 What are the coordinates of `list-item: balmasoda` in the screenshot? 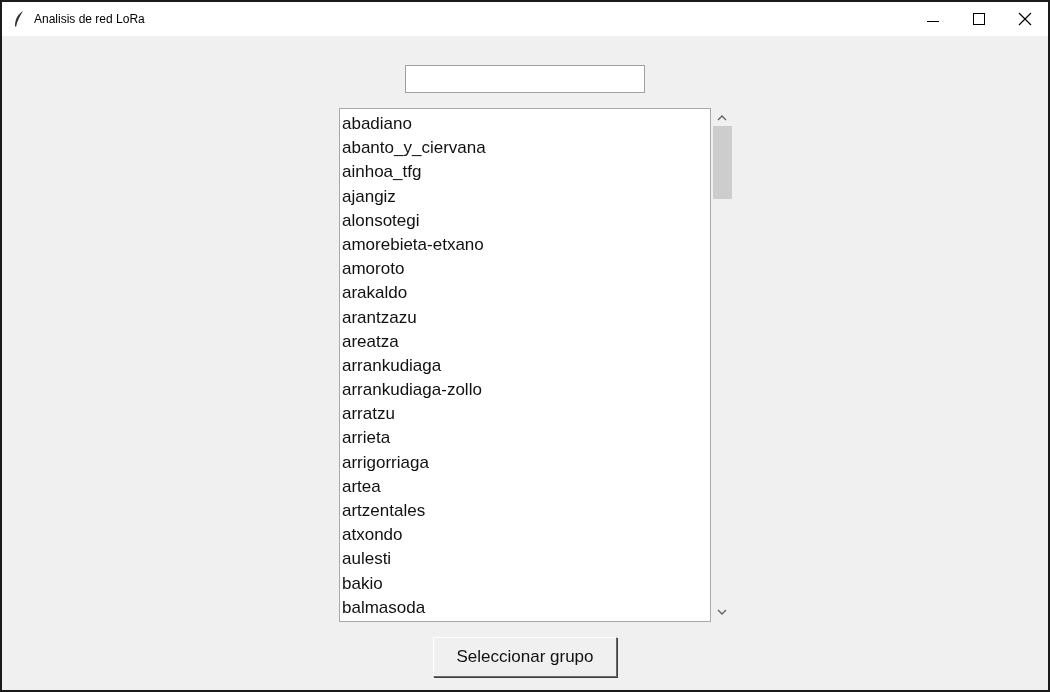 It's located at (526, 607).